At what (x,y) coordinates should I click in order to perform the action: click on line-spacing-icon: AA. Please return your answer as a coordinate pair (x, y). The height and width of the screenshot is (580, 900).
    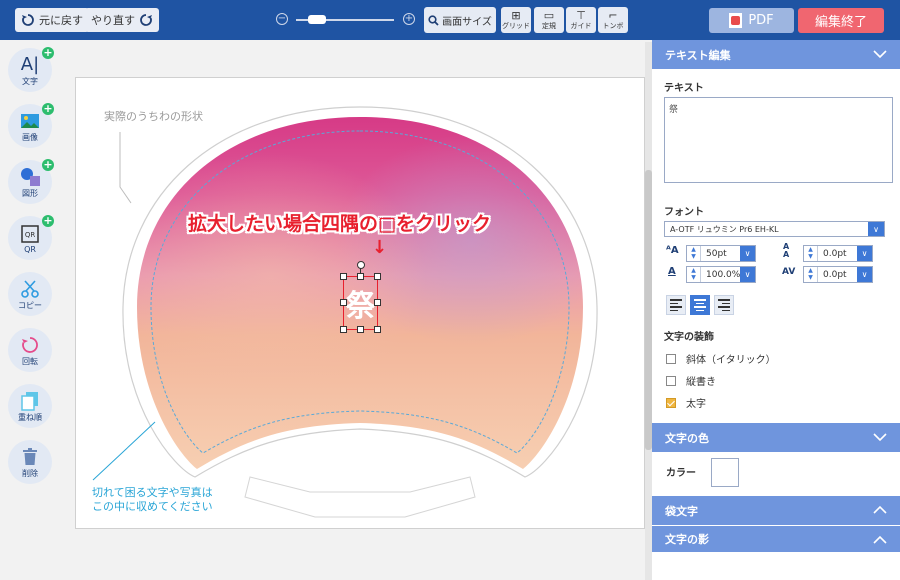
    Looking at the image, I should click on (786, 250).